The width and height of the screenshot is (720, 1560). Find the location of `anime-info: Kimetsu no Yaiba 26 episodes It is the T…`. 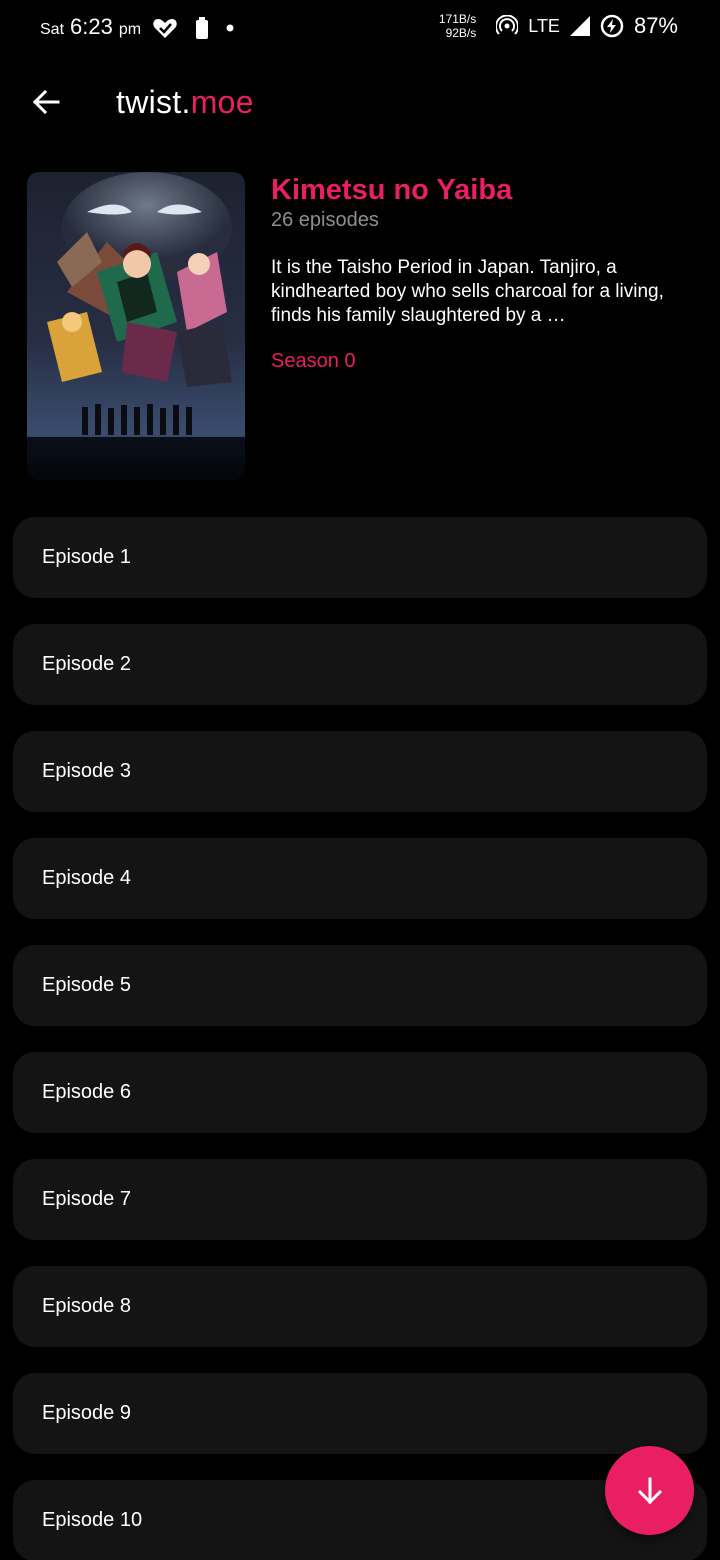

anime-info: Kimetsu no Yaiba 26 episodes It is the T… is located at coordinates (481, 272).